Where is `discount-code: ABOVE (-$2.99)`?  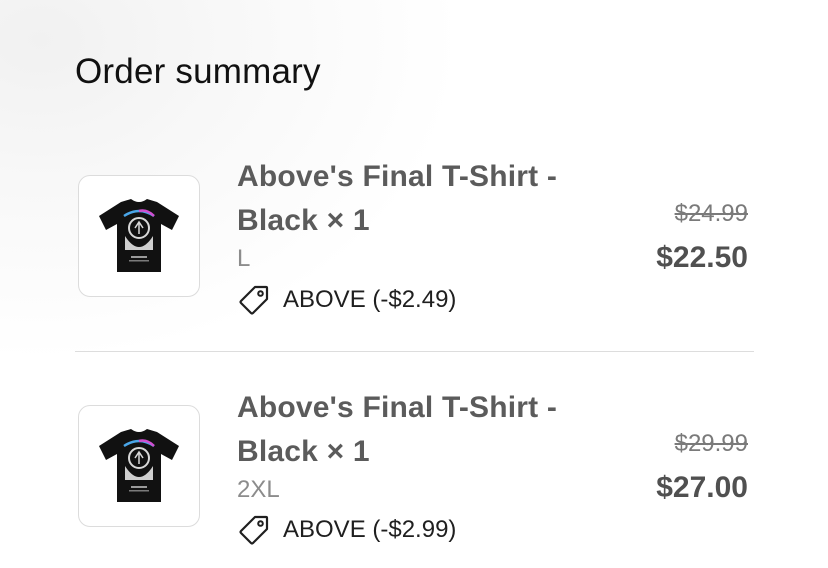 discount-code: ABOVE (-$2.99) is located at coordinates (370, 529).